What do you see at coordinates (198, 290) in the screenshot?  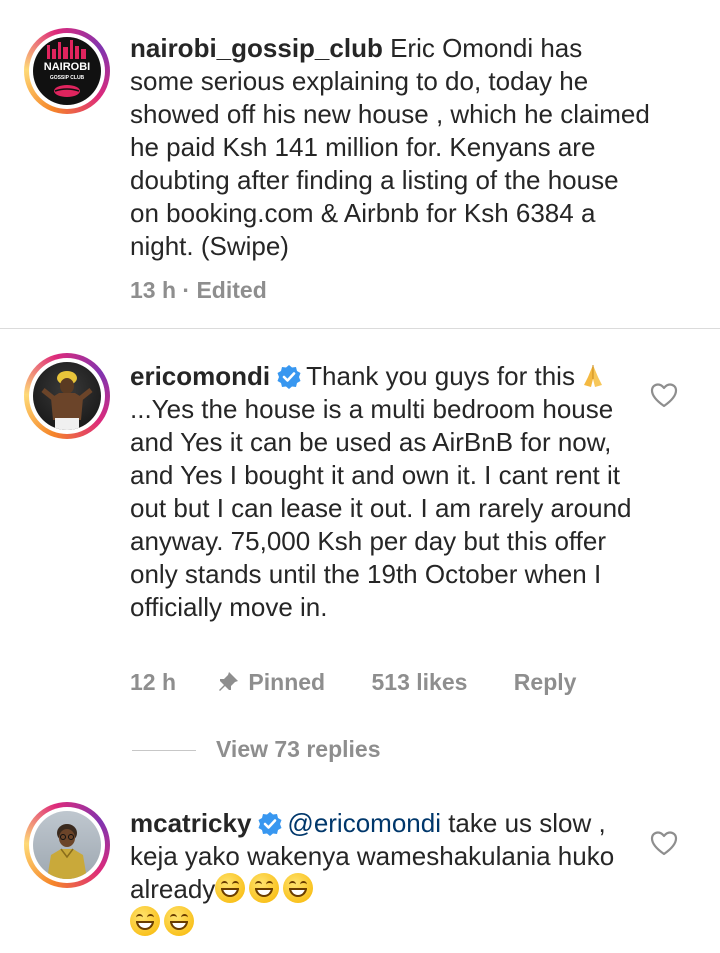 I see `comment-time: 13 h · Edited` at bounding box center [198, 290].